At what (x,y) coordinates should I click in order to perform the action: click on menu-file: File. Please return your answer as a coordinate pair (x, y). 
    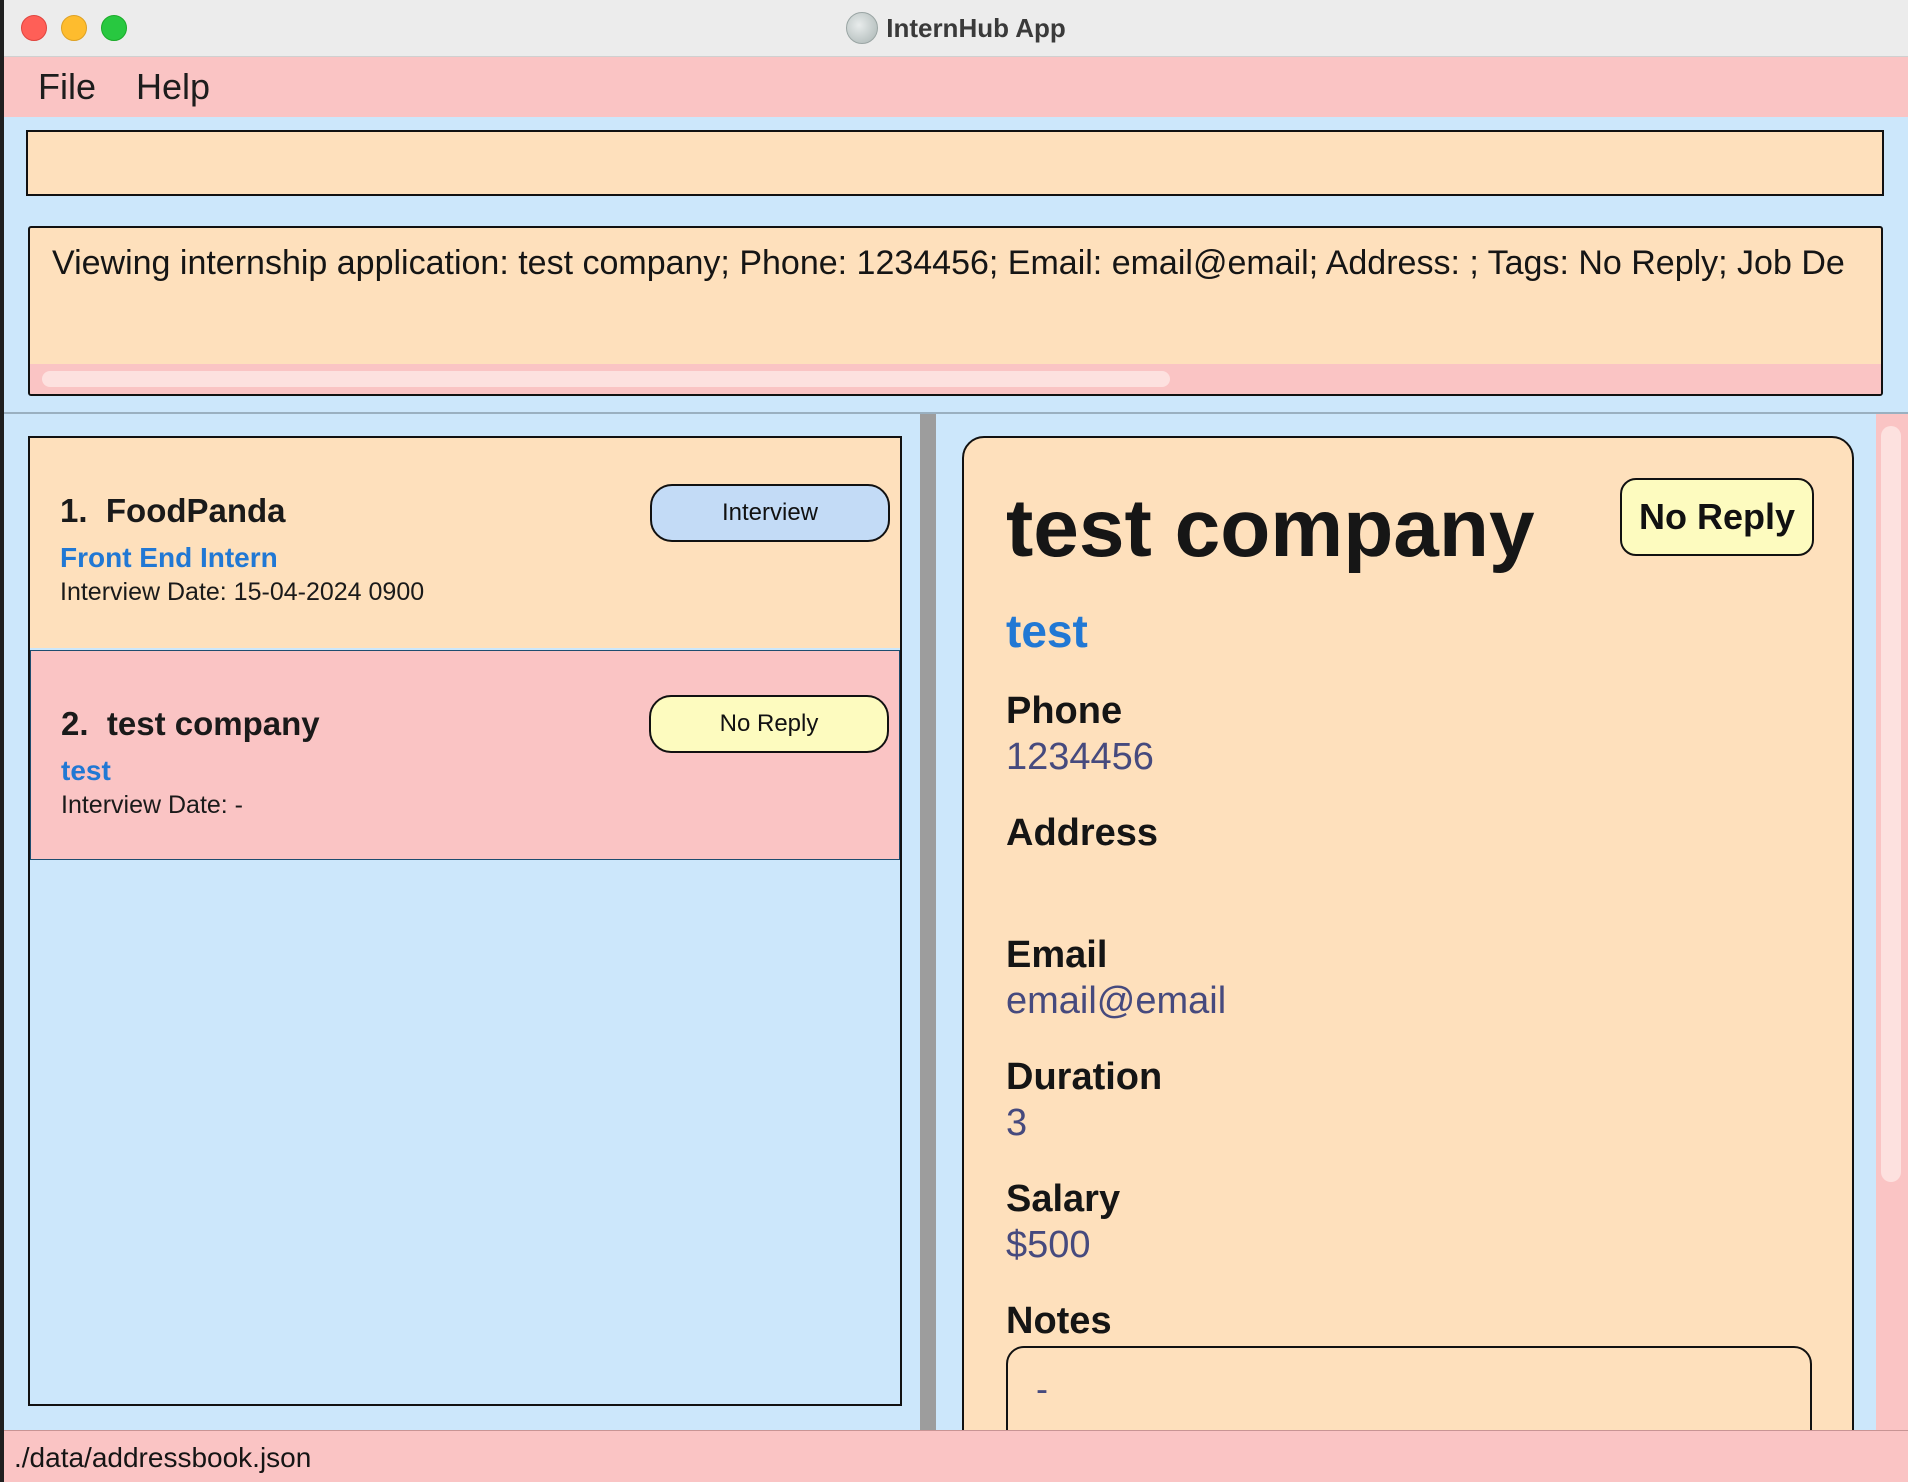
    Looking at the image, I should click on (67, 87).